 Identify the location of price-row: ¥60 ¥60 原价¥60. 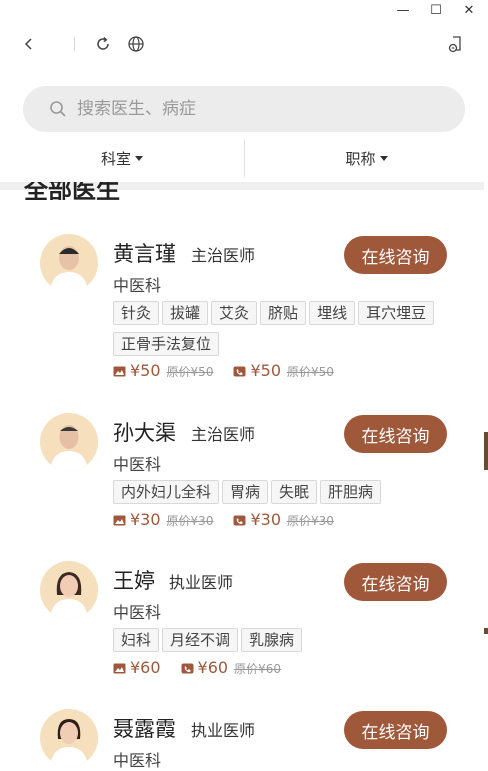
(197, 667).